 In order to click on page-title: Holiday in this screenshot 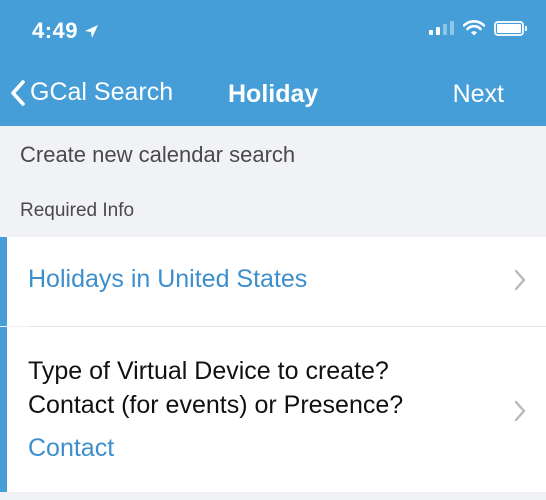, I will do `click(273, 94)`.